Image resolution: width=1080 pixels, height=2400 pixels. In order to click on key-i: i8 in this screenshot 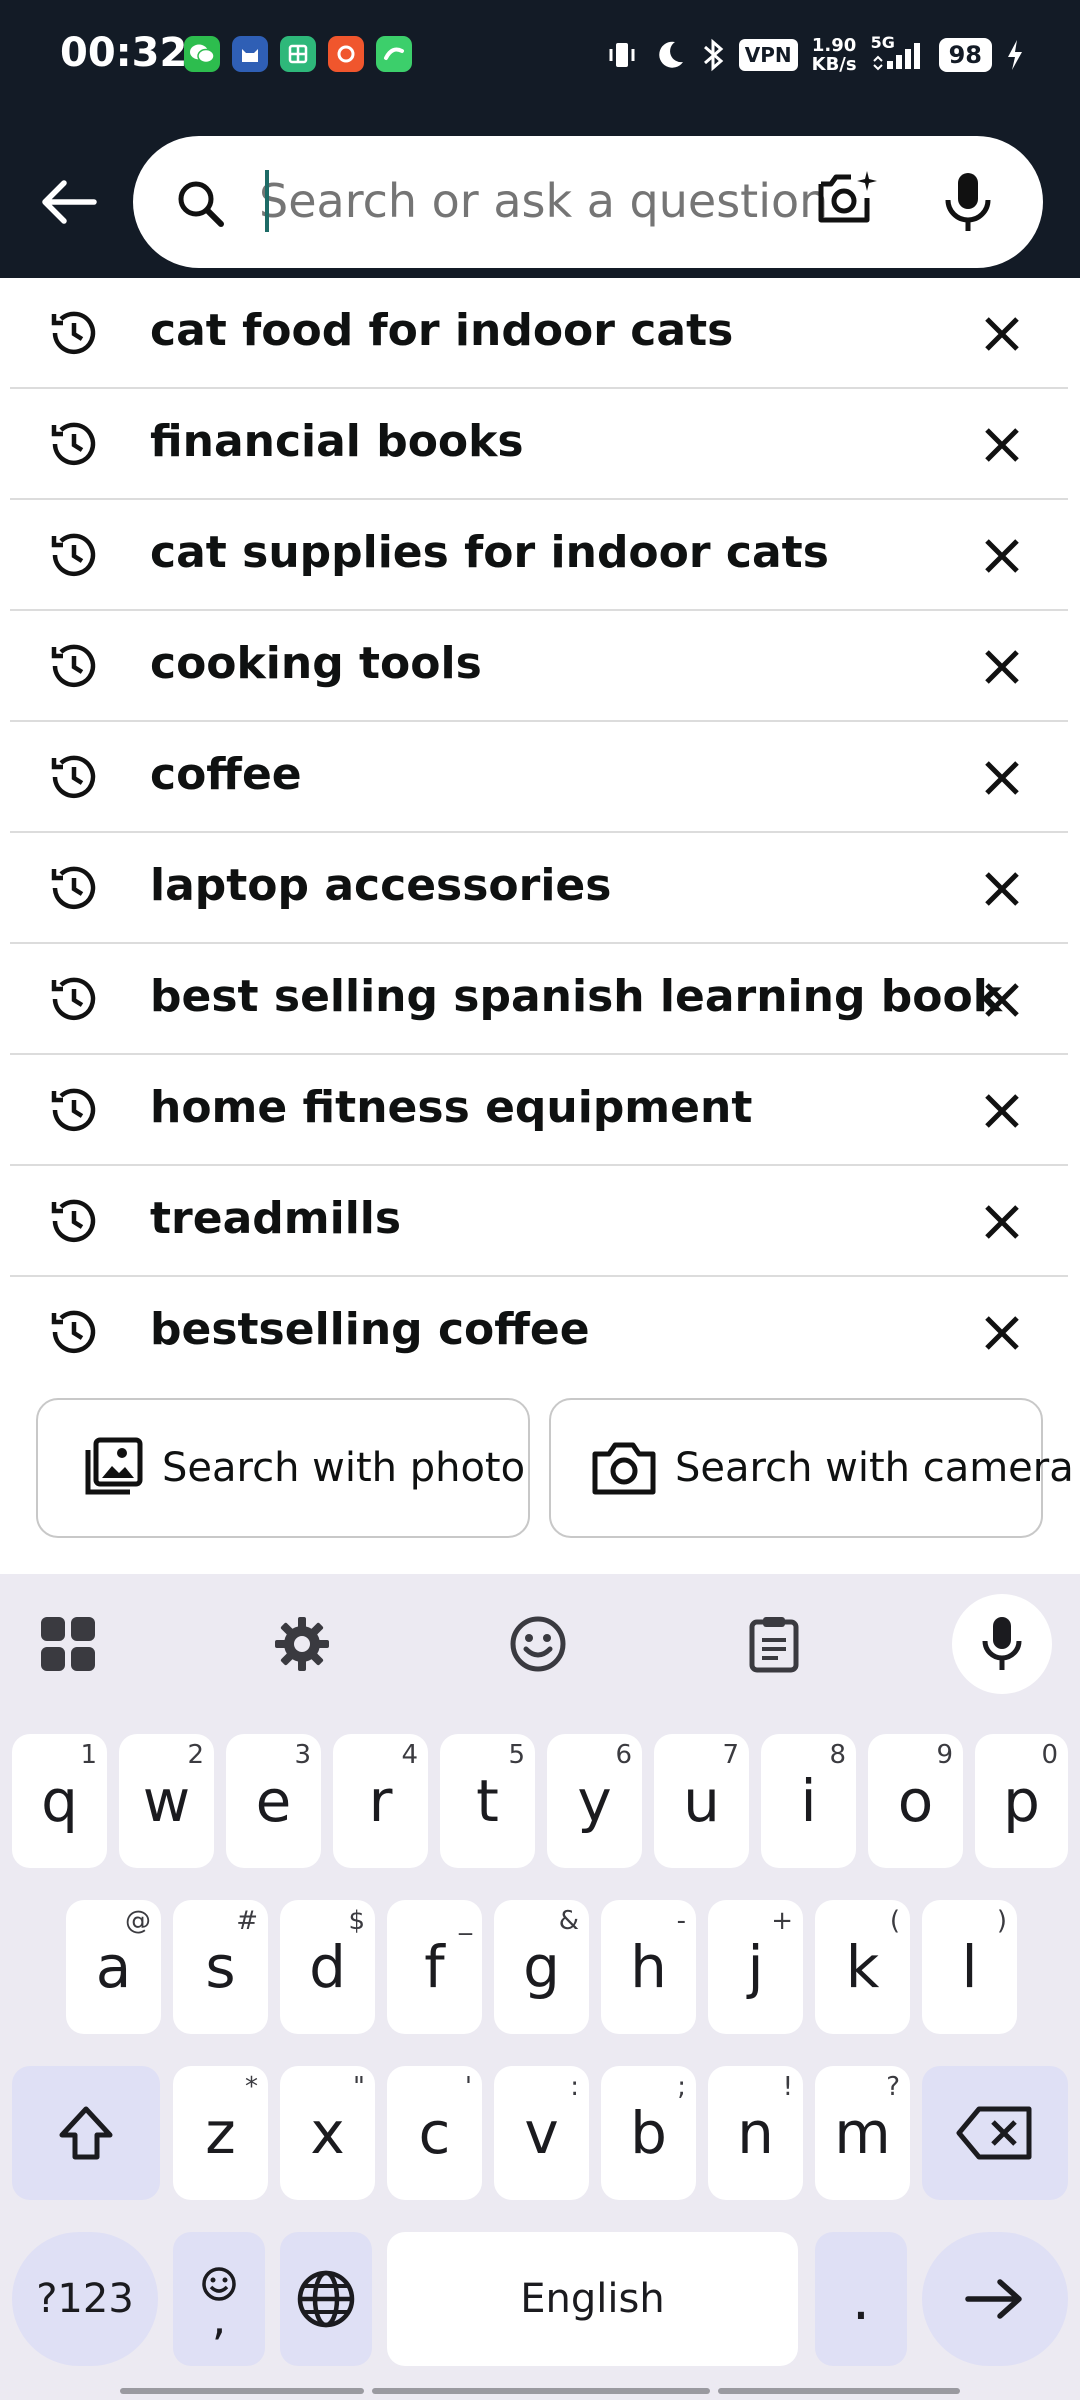, I will do `click(808, 1801)`.